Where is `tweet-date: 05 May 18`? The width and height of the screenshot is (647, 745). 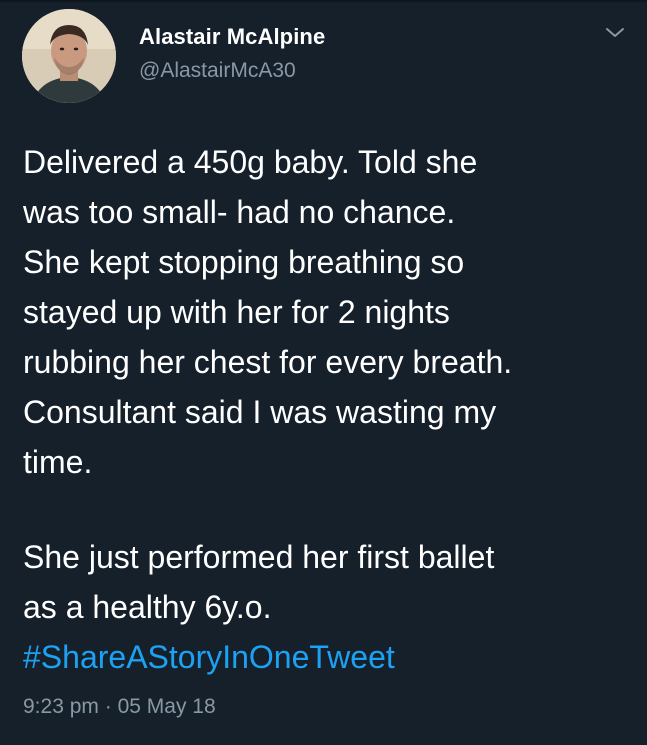
tweet-date: 05 May 18 is located at coordinates (166, 706).